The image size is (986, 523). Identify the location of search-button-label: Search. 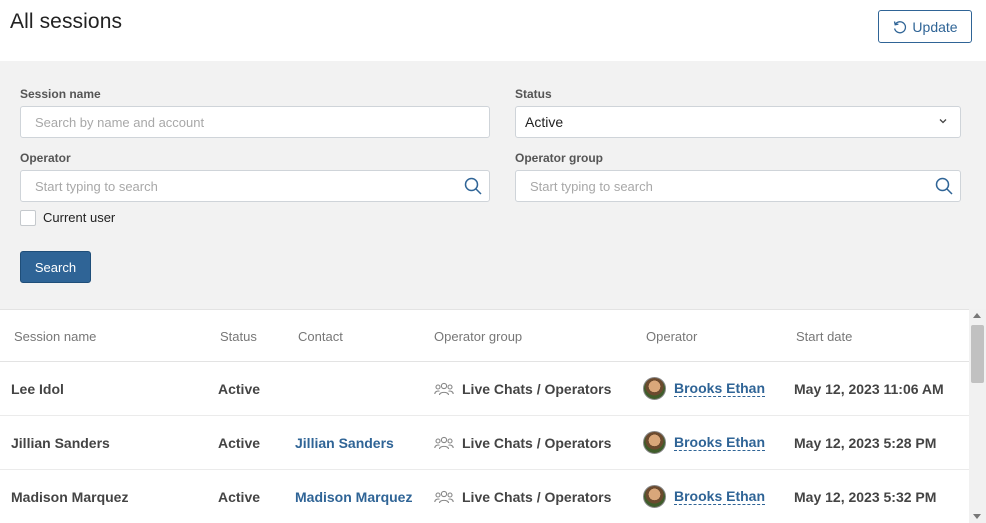
(55, 267).